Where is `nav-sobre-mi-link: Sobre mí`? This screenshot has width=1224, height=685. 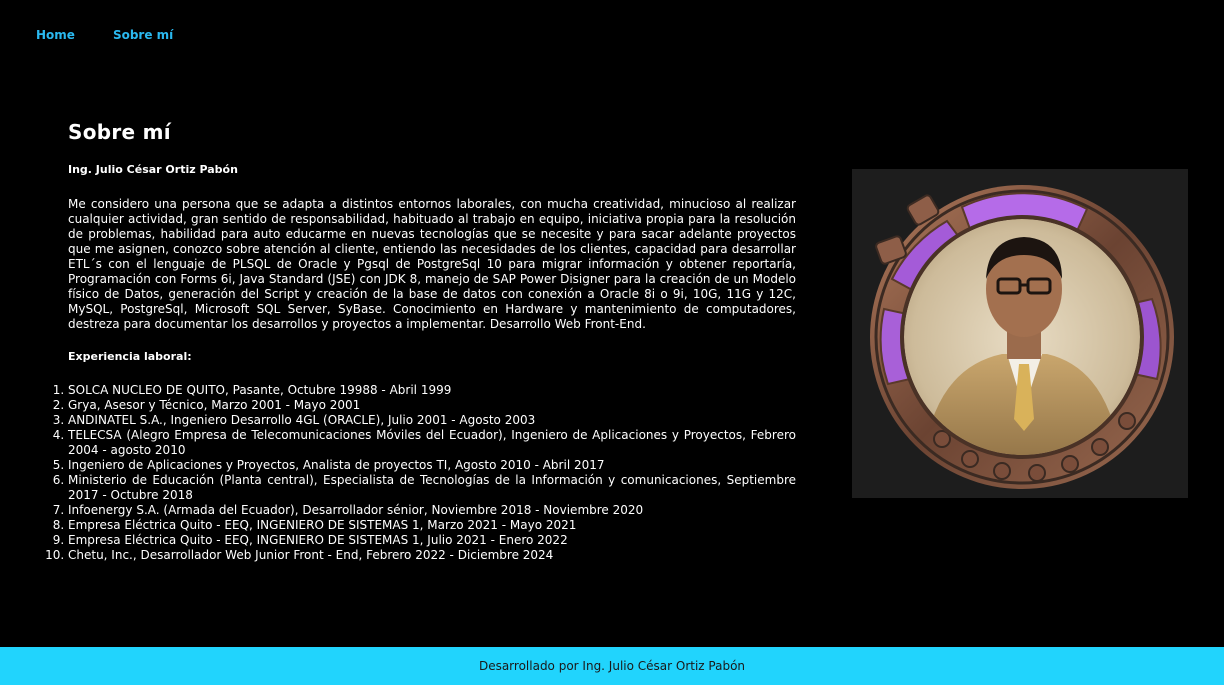 nav-sobre-mi-link: Sobre mí is located at coordinates (143, 35).